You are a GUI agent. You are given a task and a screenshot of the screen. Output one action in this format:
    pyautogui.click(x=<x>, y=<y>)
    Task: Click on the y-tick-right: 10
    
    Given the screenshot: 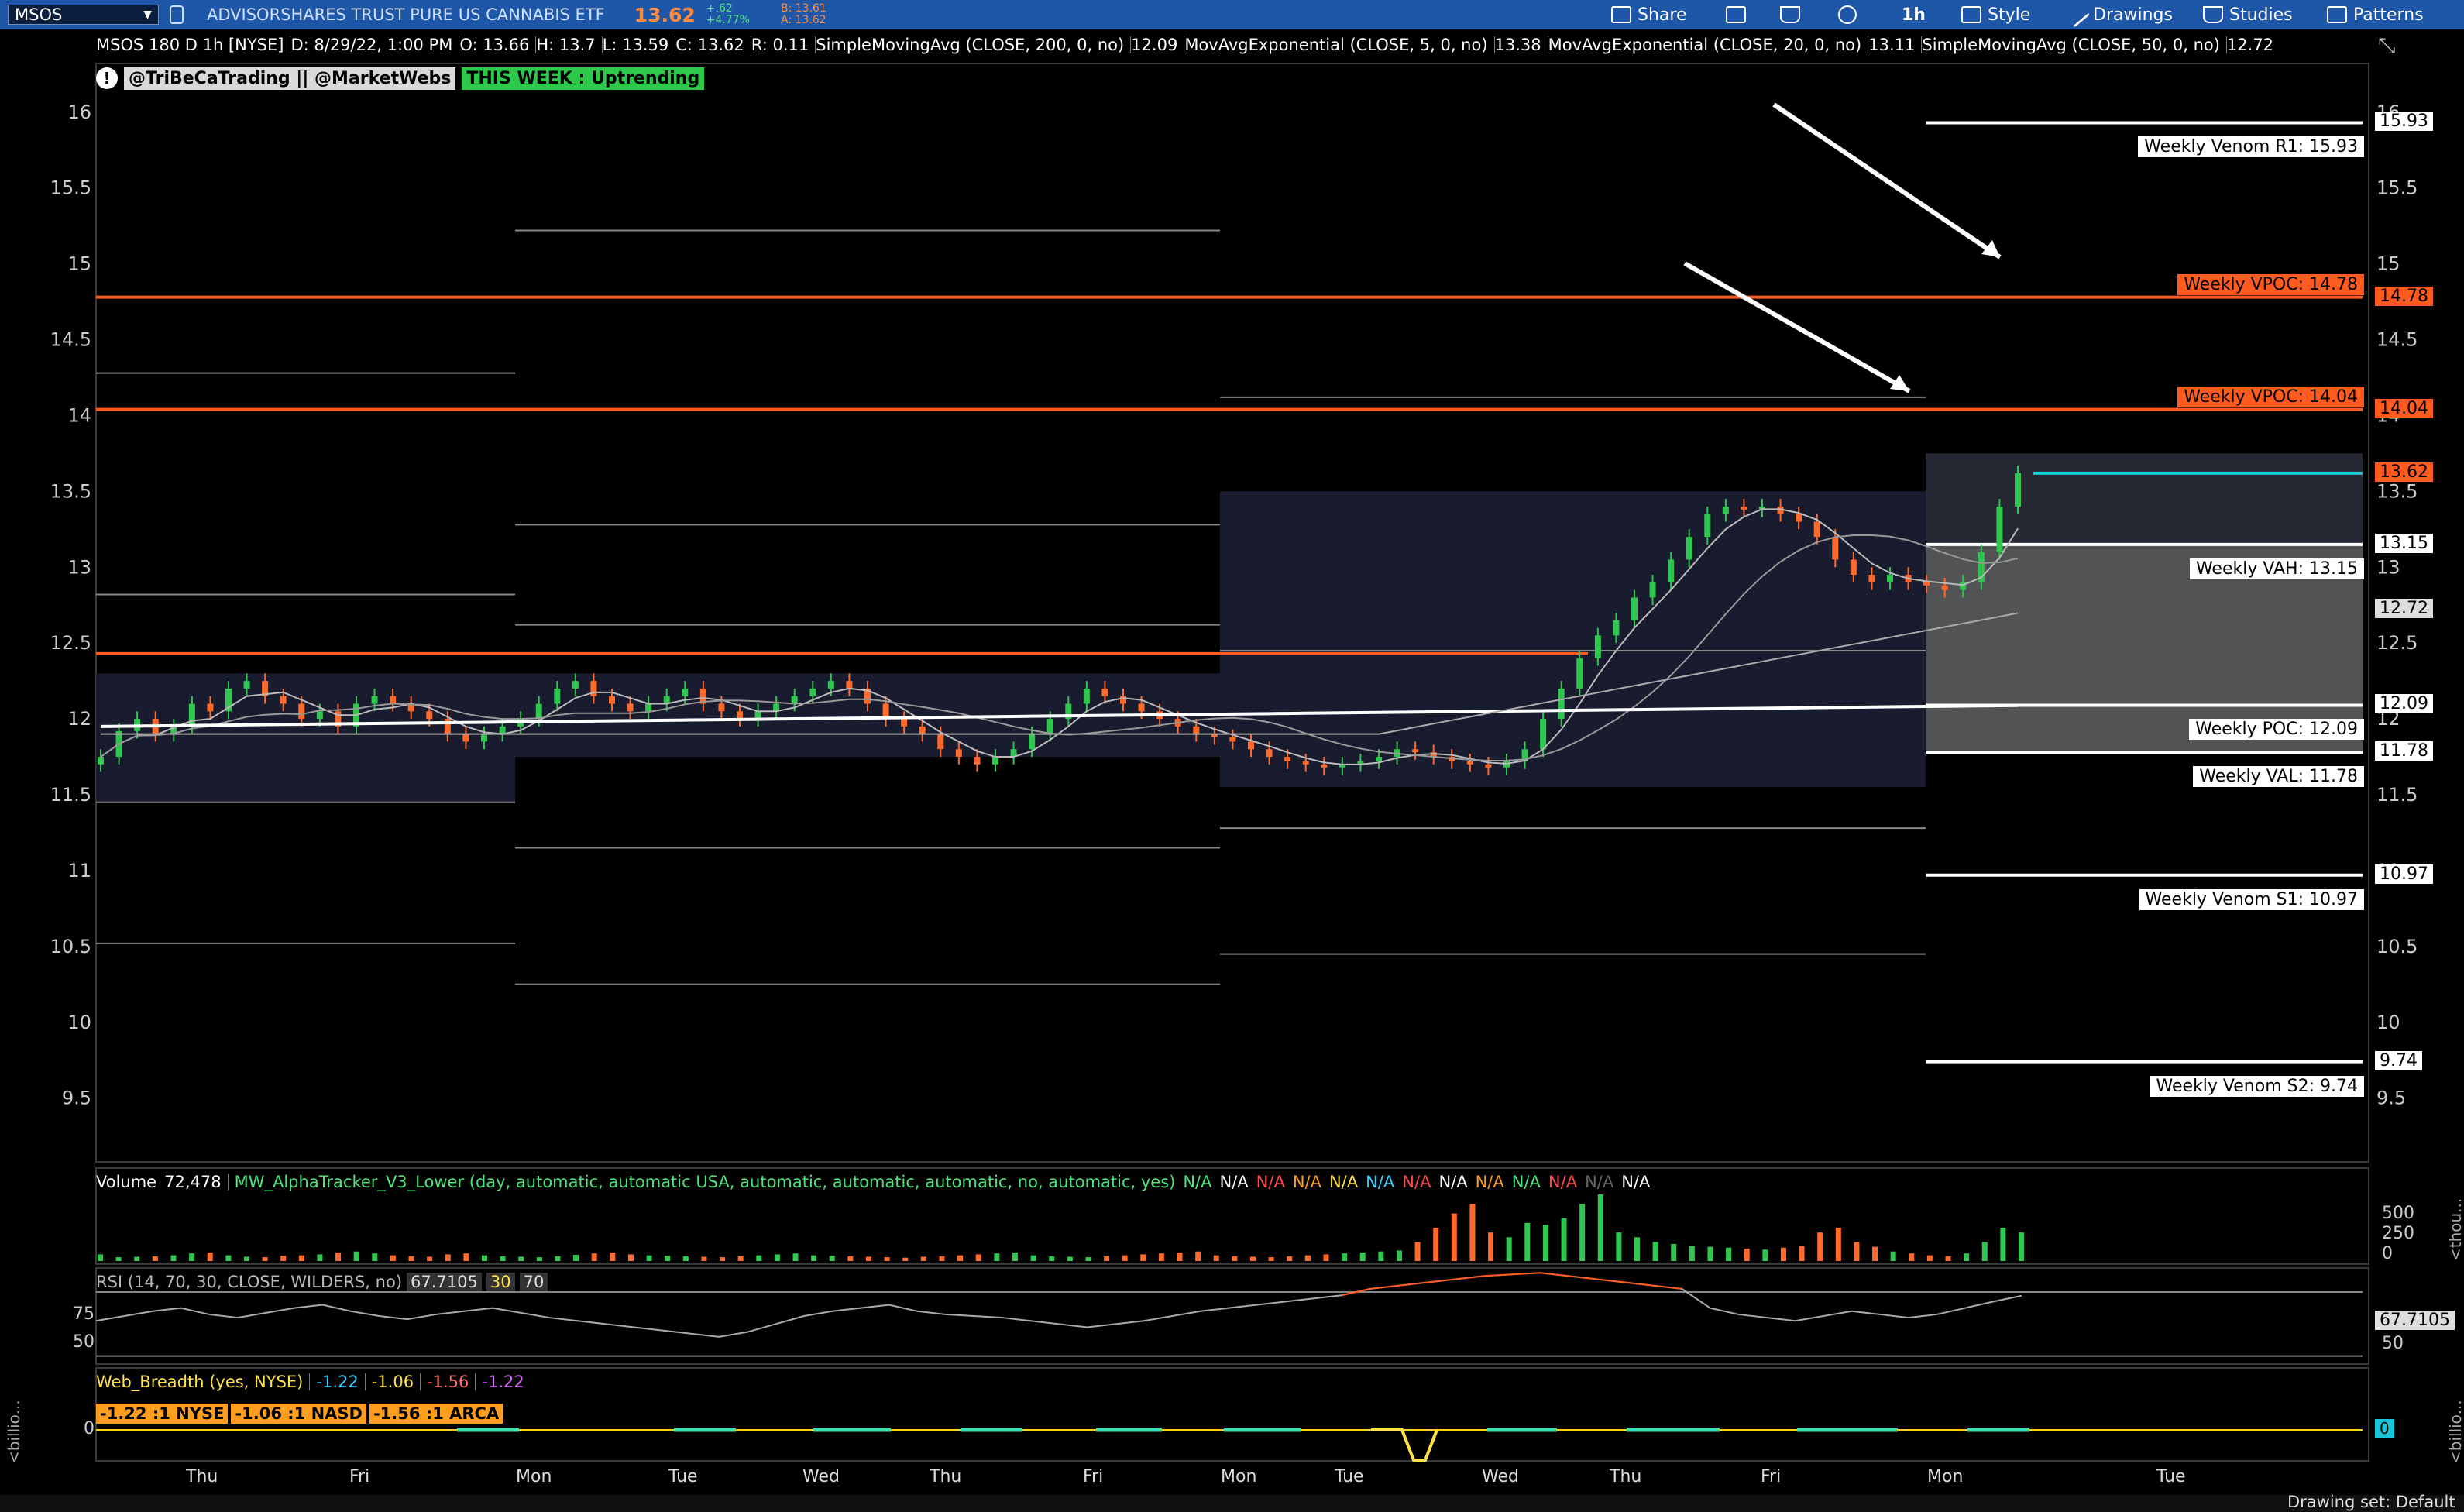 What is the action you would take?
    pyautogui.click(x=2388, y=1022)
    